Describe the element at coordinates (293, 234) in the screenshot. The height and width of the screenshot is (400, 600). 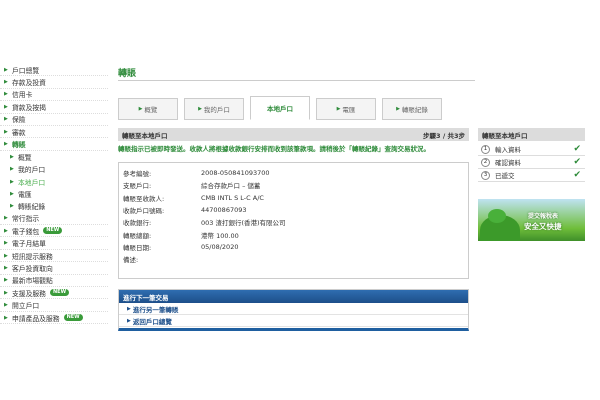
I see `detail-row: 轉賬總額: 港幣 100.00` at that location.